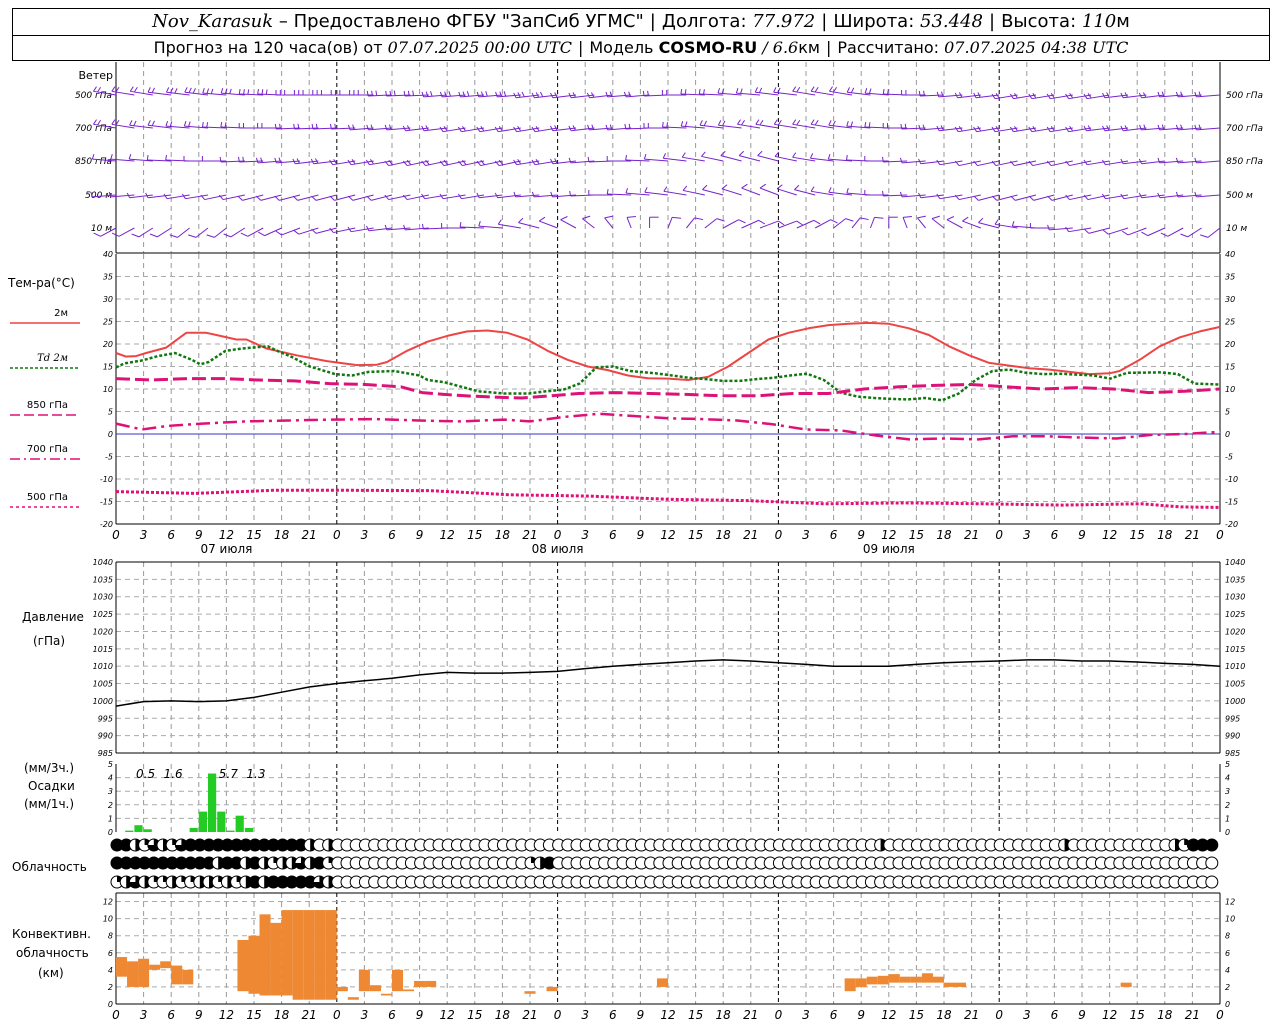 The image size is (1280, 1024). What do you see at coordinates (1227, 970) in the screenshot?
I see `conv-ytick-right: 4` at bounding box center [1227, 970].